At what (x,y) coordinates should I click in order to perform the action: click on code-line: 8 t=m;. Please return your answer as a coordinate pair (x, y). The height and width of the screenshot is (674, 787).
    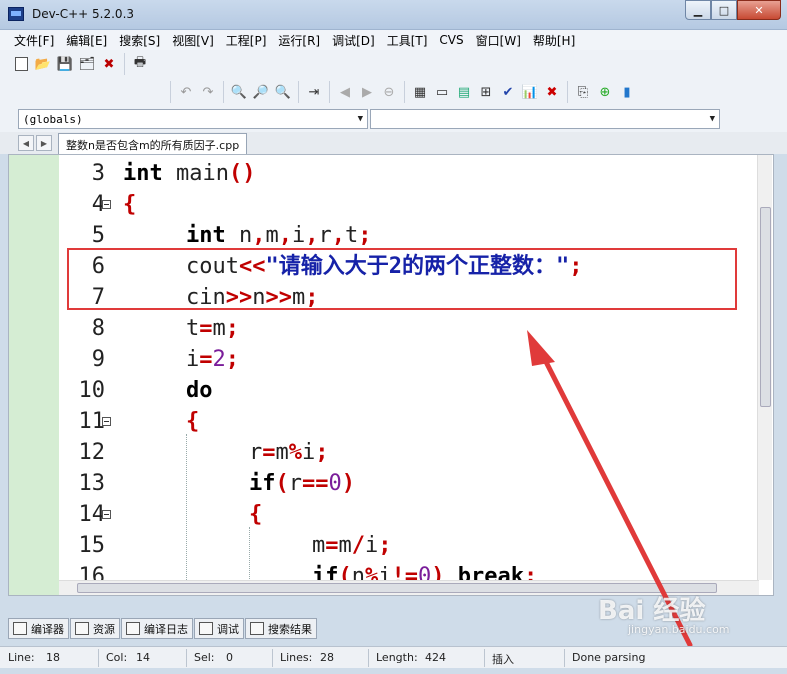
    Looking at the image, I should click on (389, 328).